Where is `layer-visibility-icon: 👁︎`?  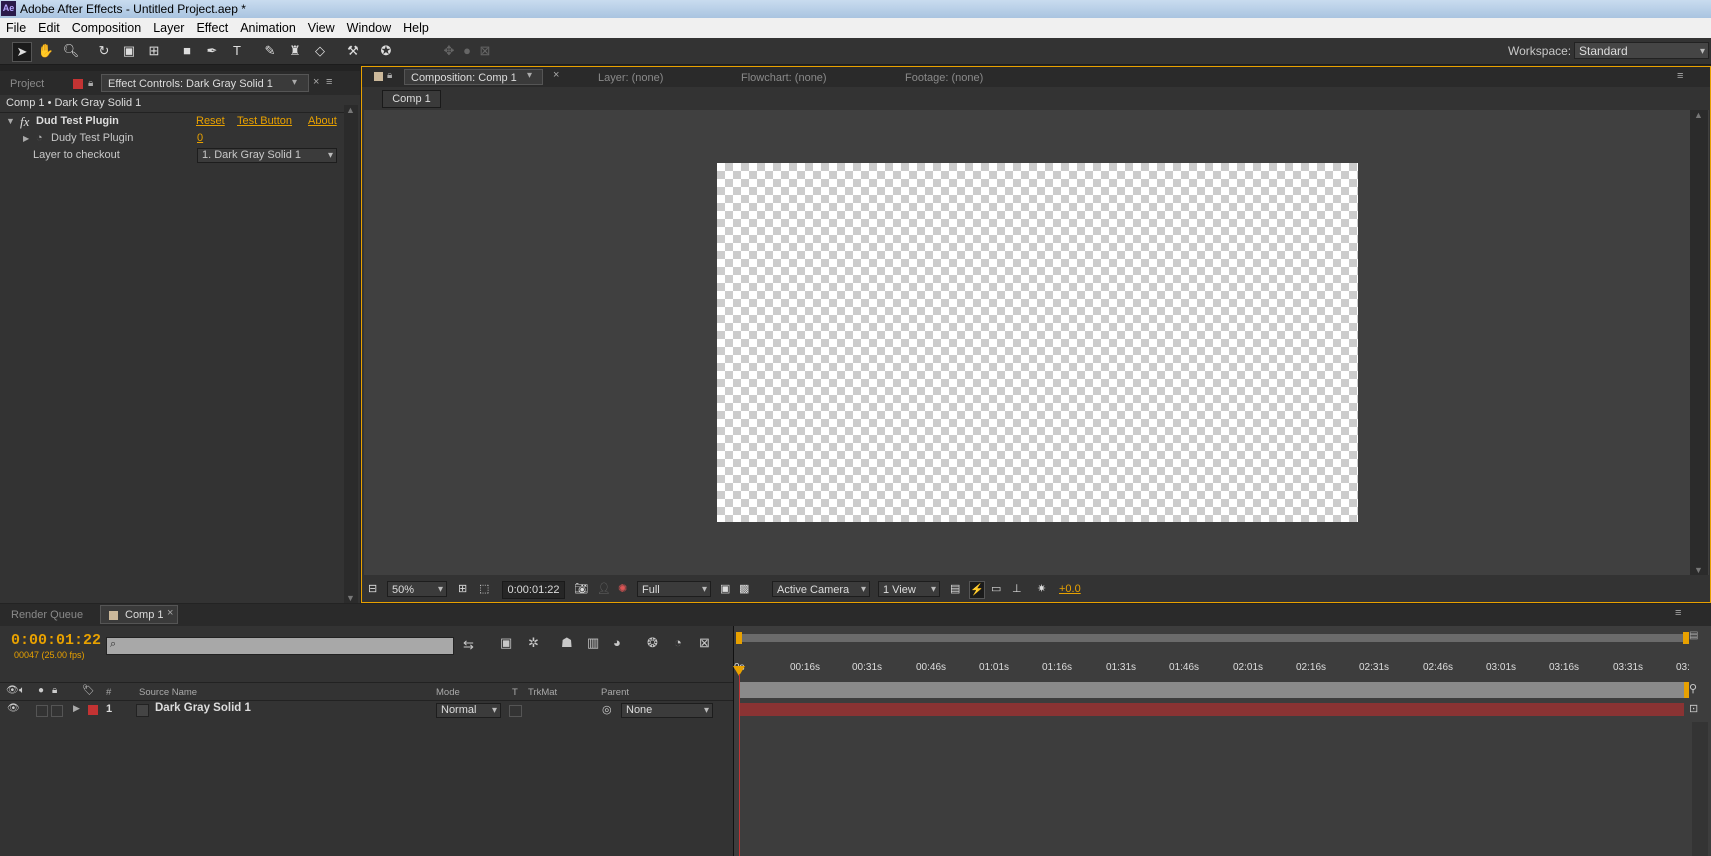
layer-visibility-icon: 👁︎ is located at coordinates (13, 708).